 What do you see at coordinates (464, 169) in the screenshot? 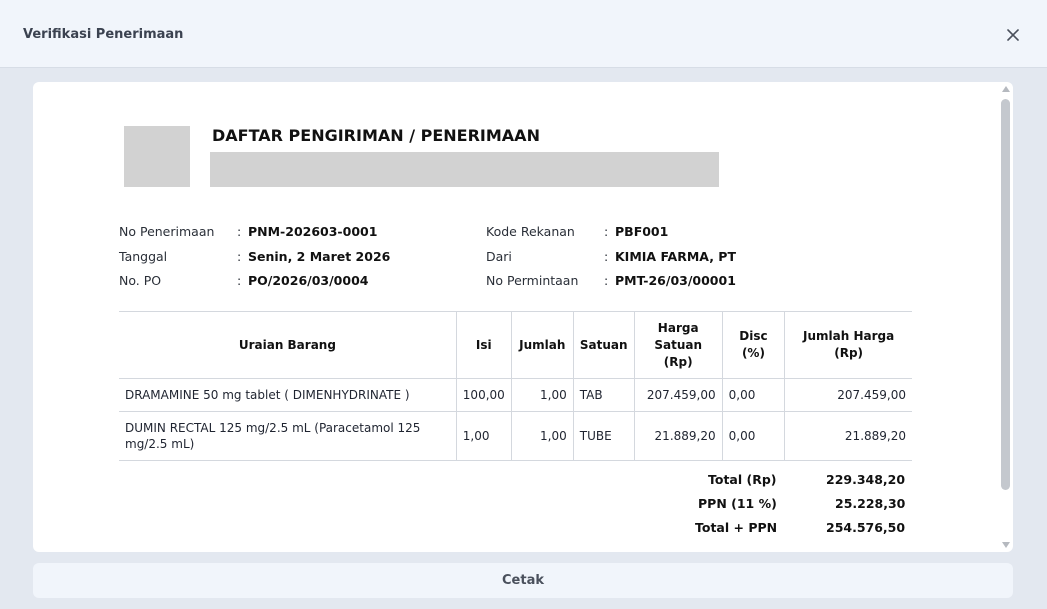
I see `company-address-placeholder` at bounding box center [464, 169].